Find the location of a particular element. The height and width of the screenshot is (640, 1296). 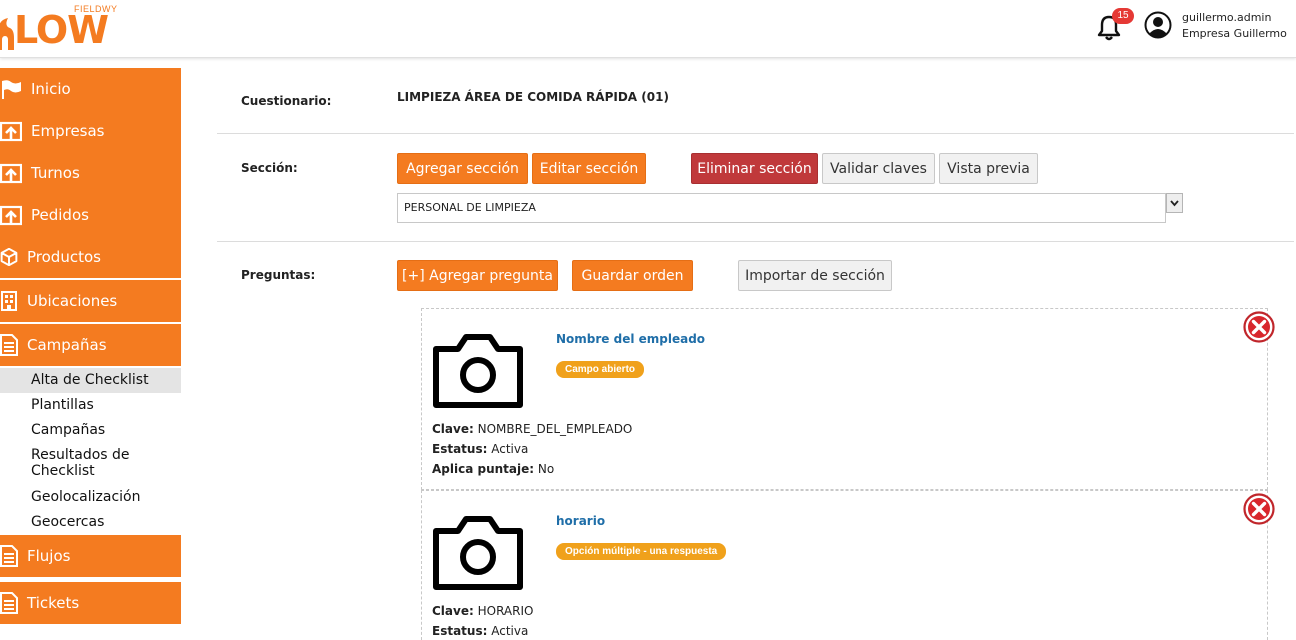

edit-section-button: Editar sección is located at coordinates (589, 168).